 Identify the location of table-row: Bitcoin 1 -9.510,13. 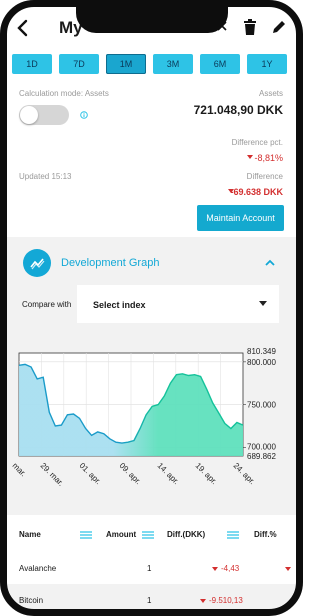
(151, 596).